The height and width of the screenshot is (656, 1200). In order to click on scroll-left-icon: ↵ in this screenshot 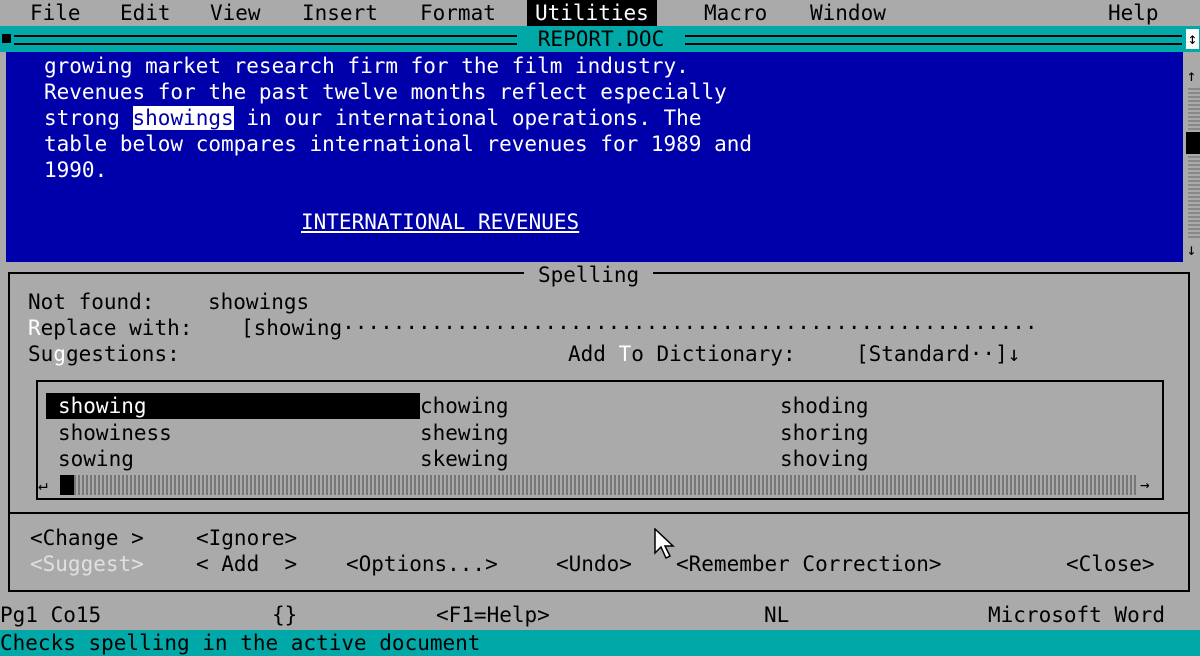, I will do `click(43, 485)`.